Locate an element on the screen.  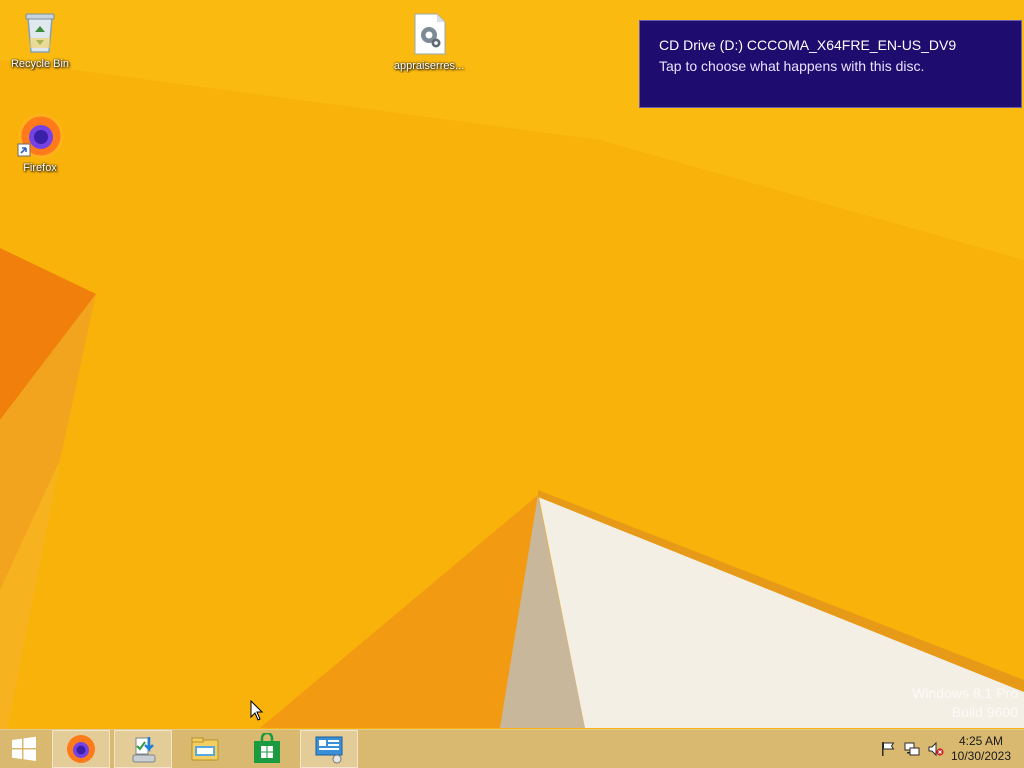
store-icon is located at coordinates (267, 748).